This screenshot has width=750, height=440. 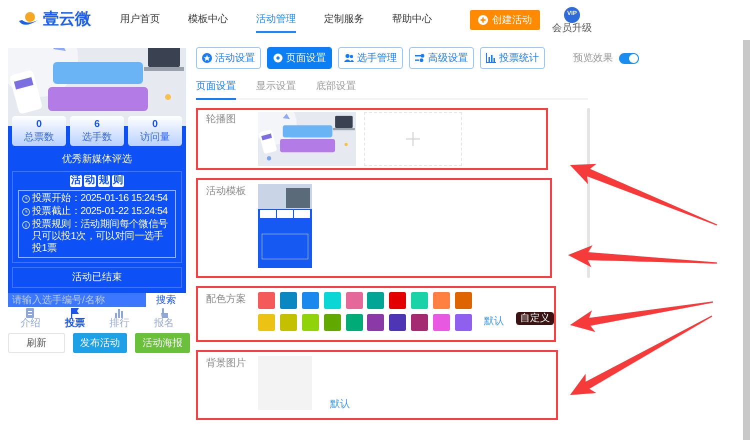 What do you see at coordinates (349, 58) in the screenshot?
I see `users-icon` at bounding box center [349, 58].